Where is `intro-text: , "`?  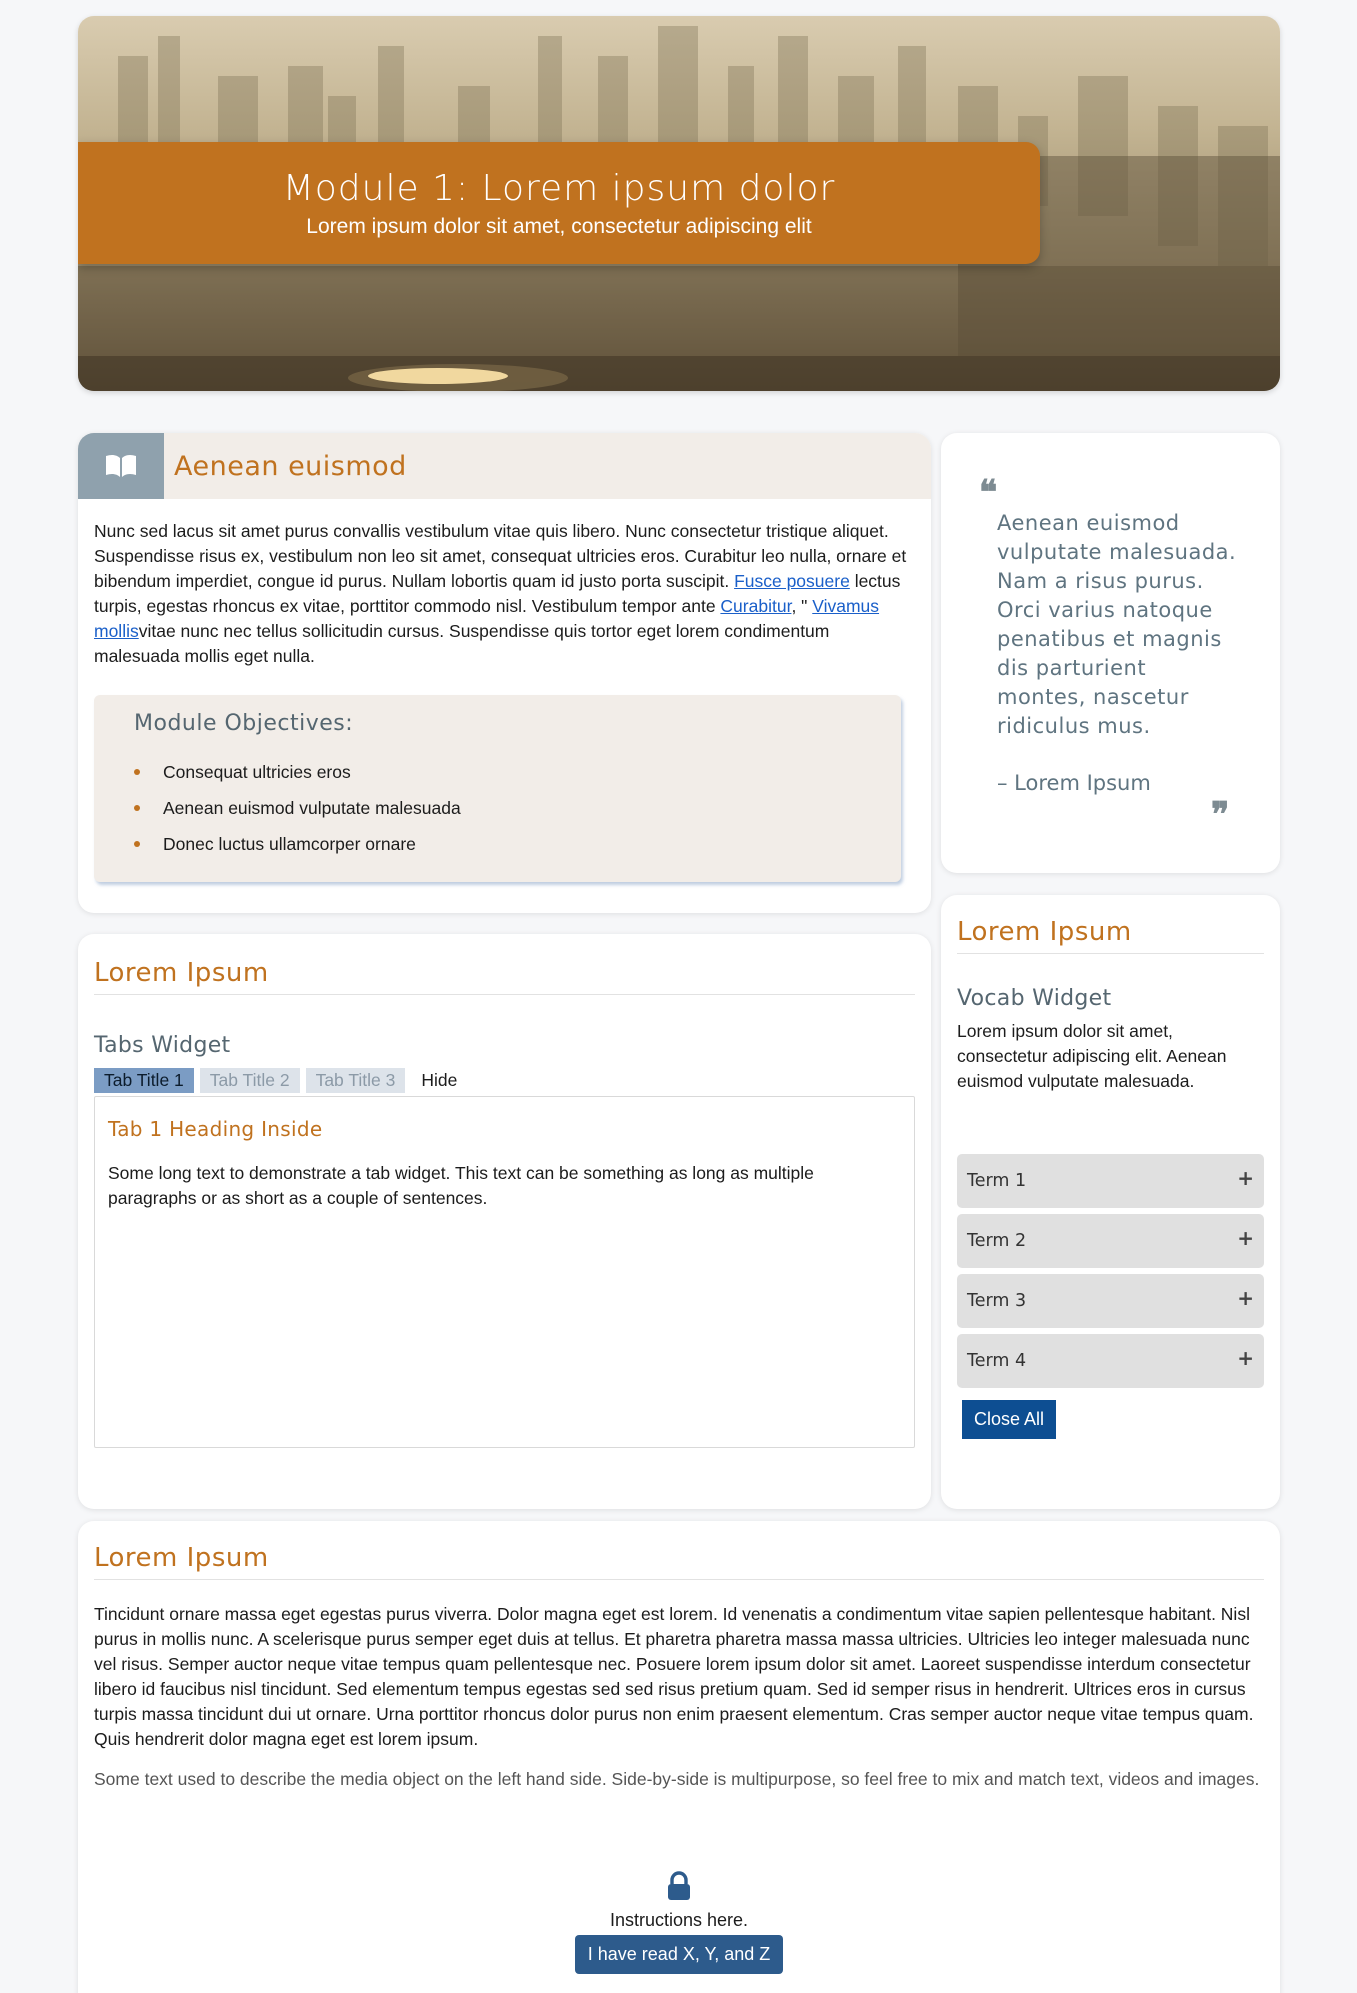
intro-text: , " is located at coordinates (802, 606).